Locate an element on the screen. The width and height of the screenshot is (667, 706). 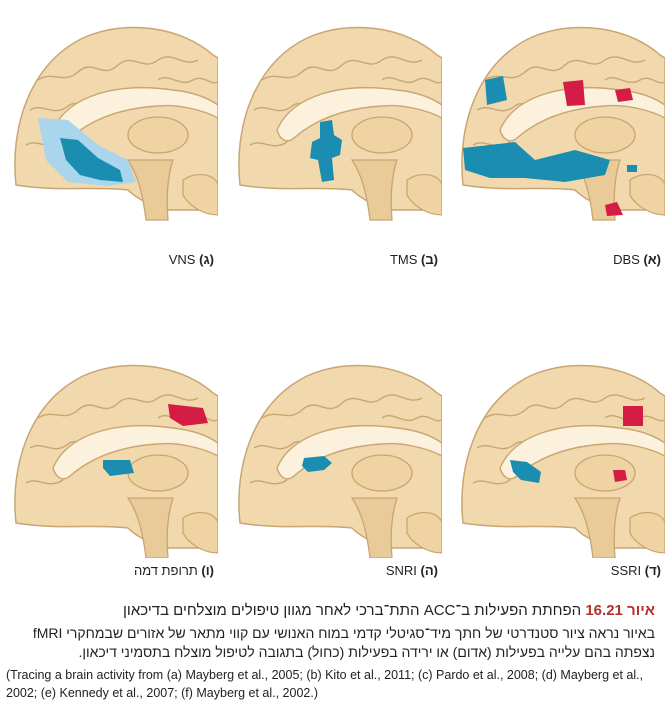
panel-caption: (ב) TMS is located at coordinates (413, 259).